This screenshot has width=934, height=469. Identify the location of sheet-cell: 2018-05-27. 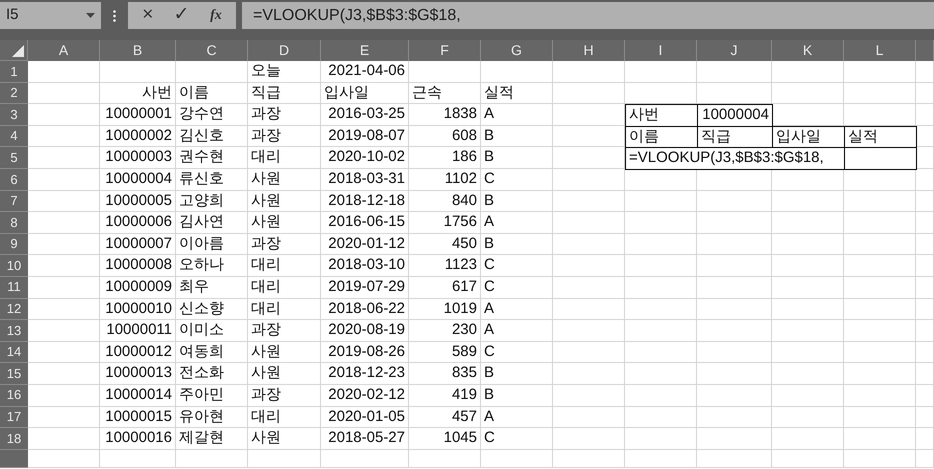
(365, 439).